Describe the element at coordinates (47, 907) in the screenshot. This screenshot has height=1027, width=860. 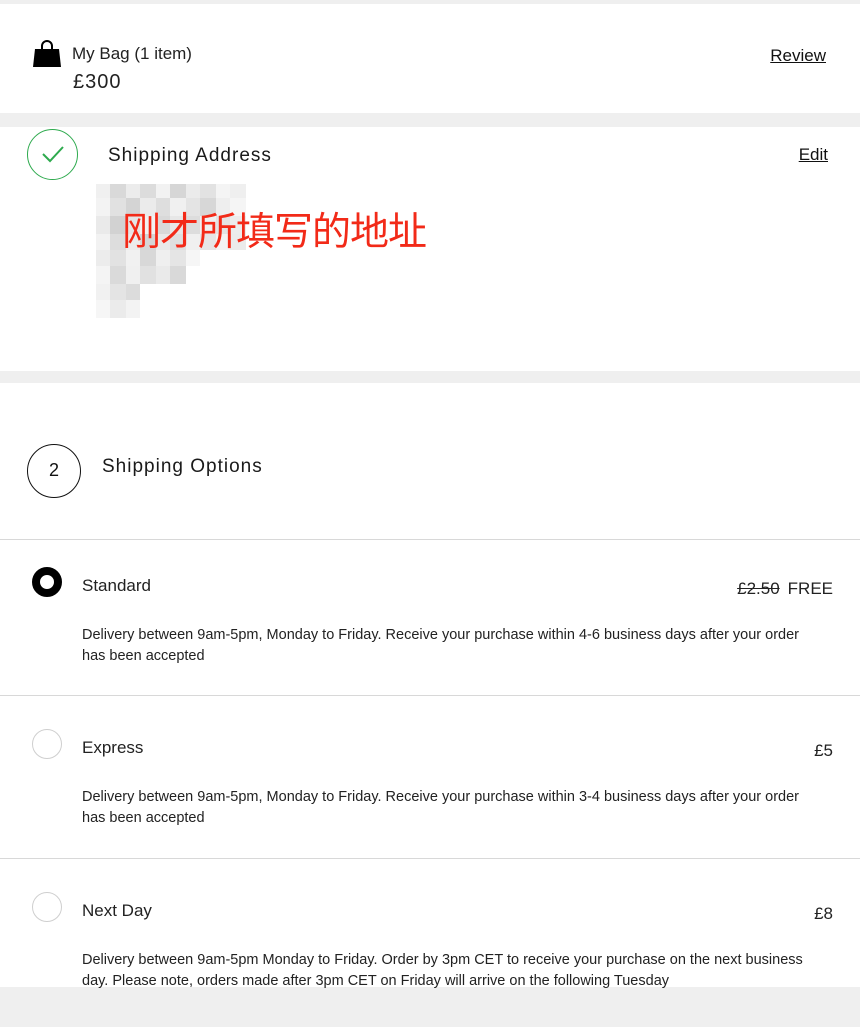
I see `radio-next-day` at that location.